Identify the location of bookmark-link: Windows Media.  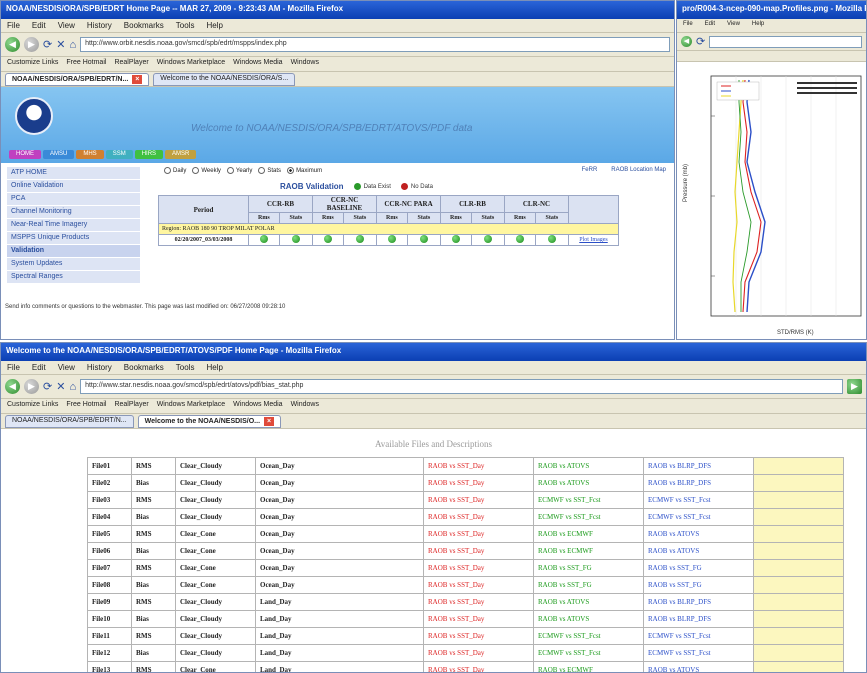
(257, 62).